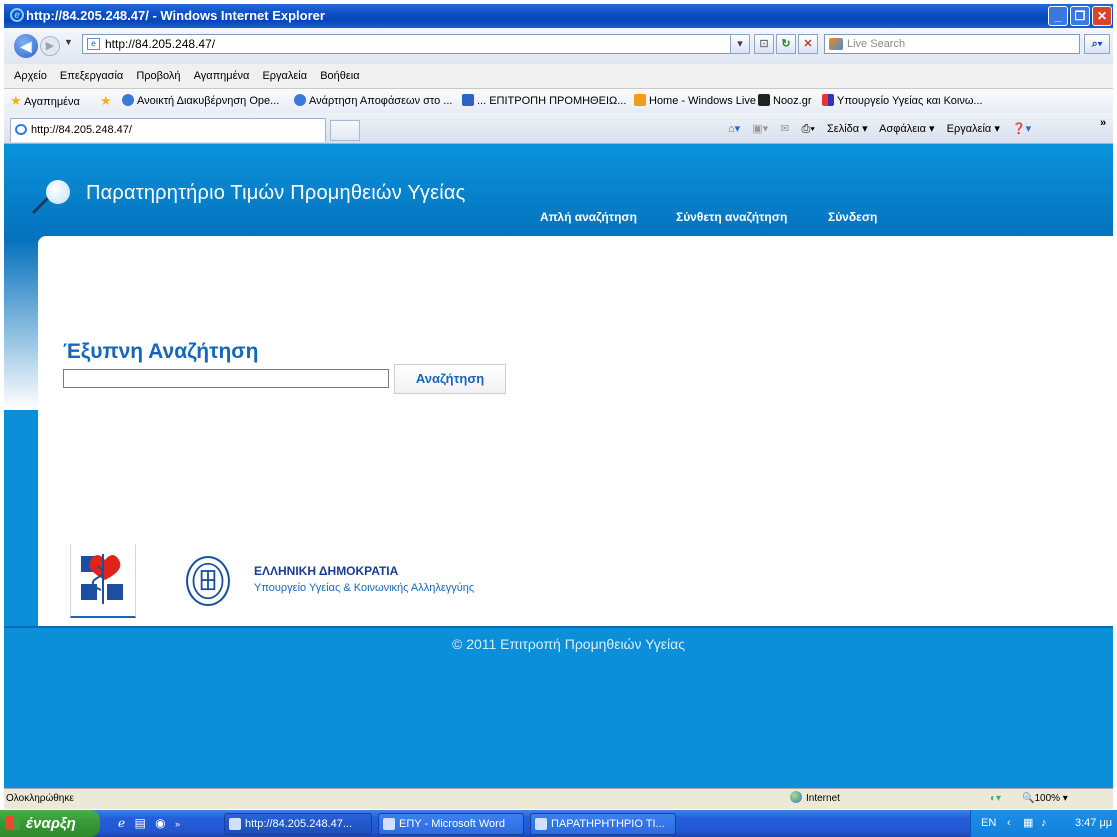  Describe the element at coordinates (1097, 44) in the screenshot. I see `search-go-icon: ⌕▾` at that location.